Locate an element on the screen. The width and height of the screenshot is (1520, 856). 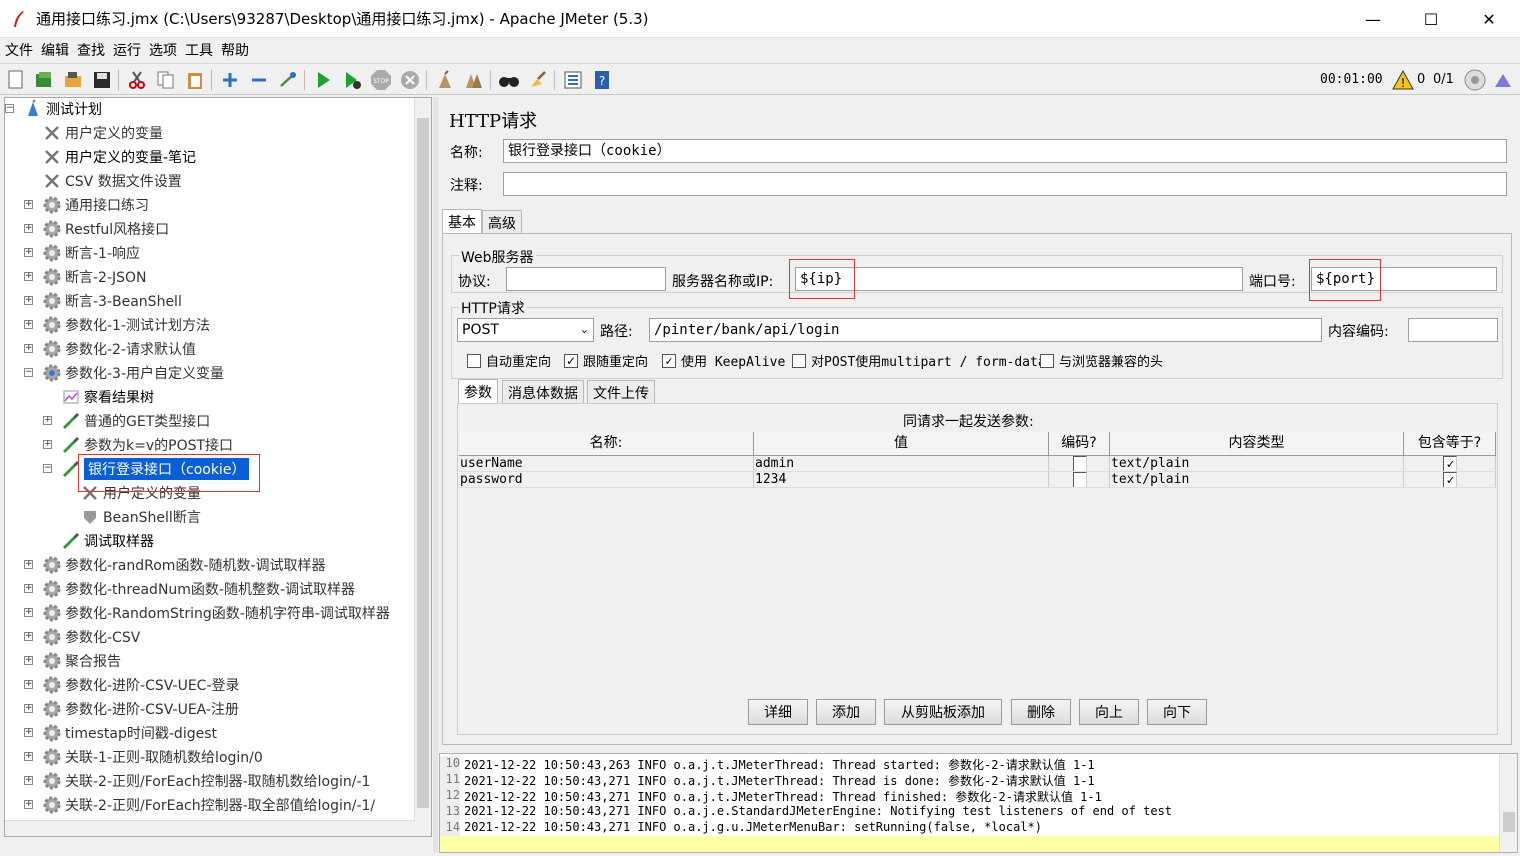
multipart-checkbox: 对POST使用multipart / form-data is located at coordinates (919, 360).